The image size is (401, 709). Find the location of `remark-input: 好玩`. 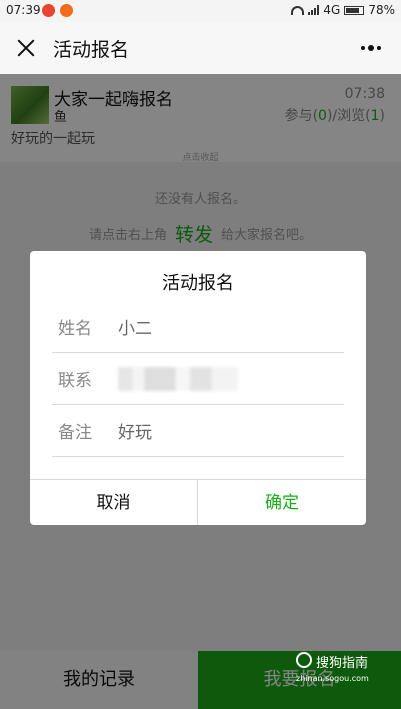

remark-input: 好玩 is located at coordinates (135, 430).